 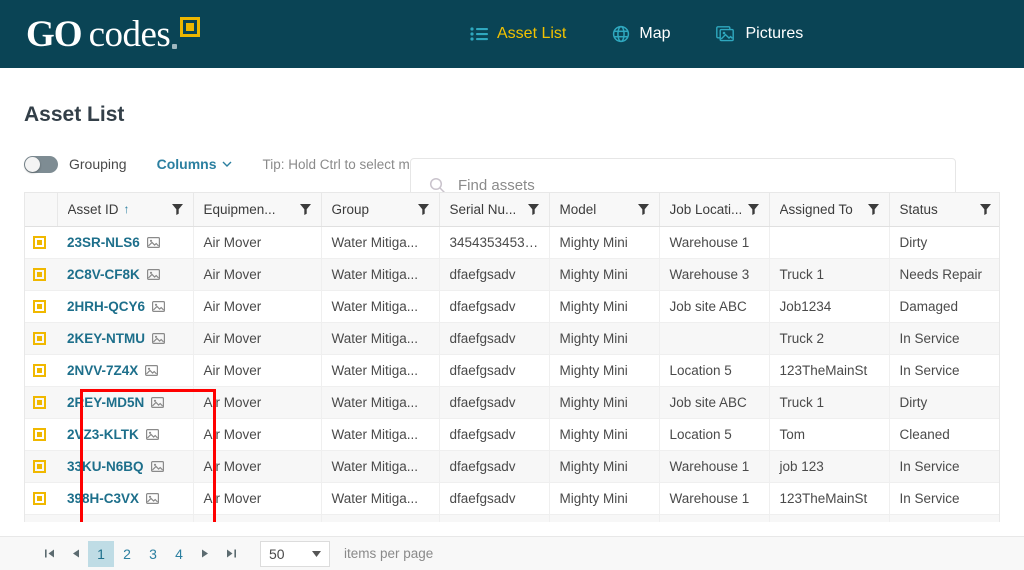 I want to click on th-asset-id: Asset ID ↑, so click(x=125, y=210).